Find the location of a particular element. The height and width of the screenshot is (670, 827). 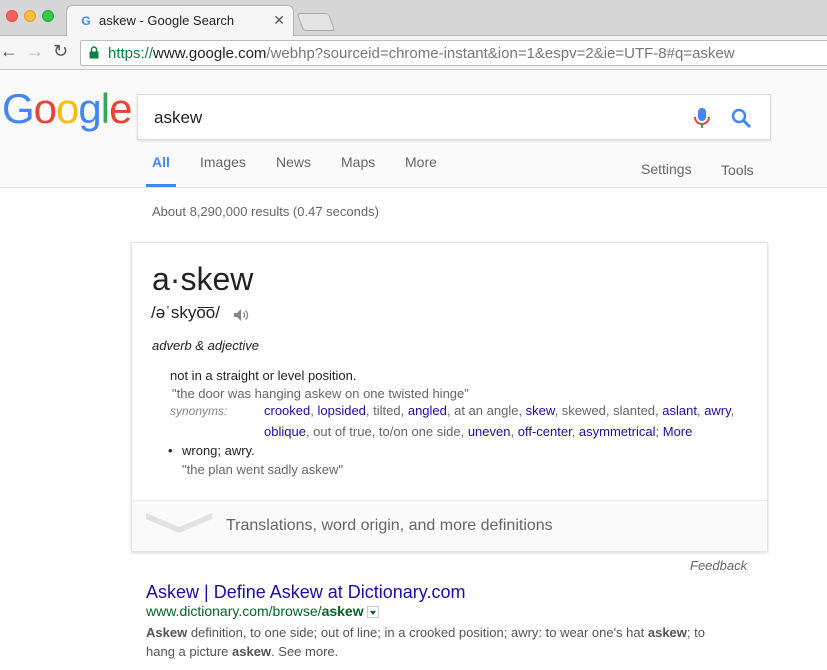

microphone-icon is located at coordinates (702, 118).